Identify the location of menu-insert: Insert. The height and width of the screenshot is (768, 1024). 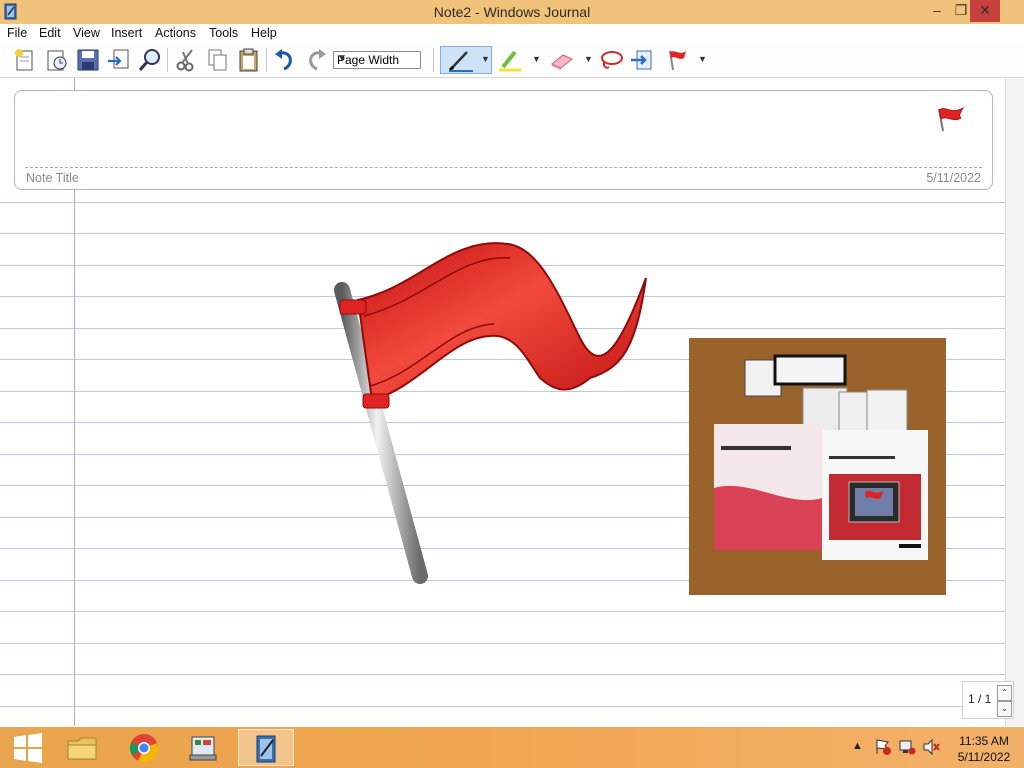
(126, 33).